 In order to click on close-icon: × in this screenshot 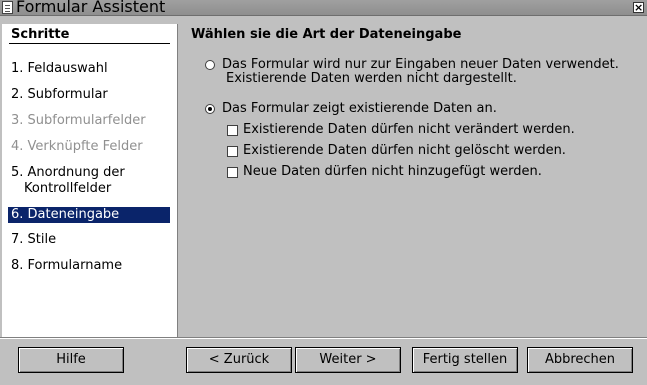, I will do `click(638, 7)`.